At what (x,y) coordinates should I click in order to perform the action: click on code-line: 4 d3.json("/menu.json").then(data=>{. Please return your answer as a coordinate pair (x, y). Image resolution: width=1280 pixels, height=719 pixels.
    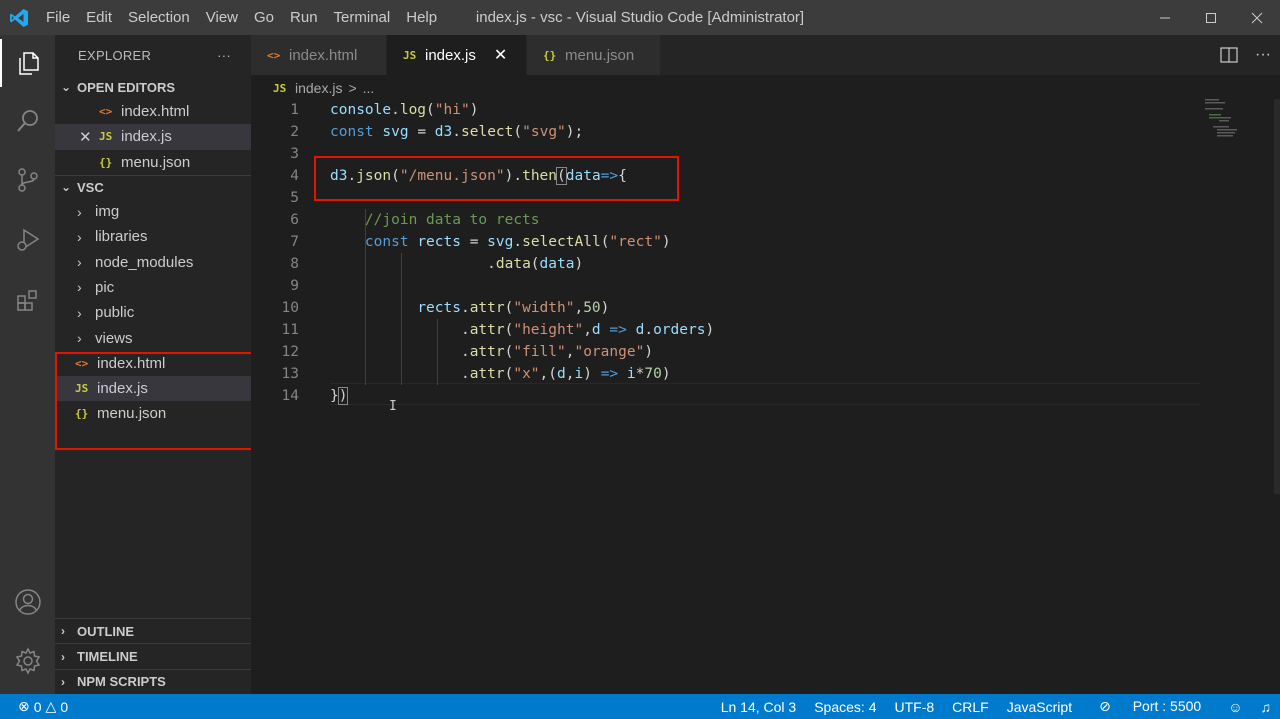
    Looking at the image, I should click on (439, 176).